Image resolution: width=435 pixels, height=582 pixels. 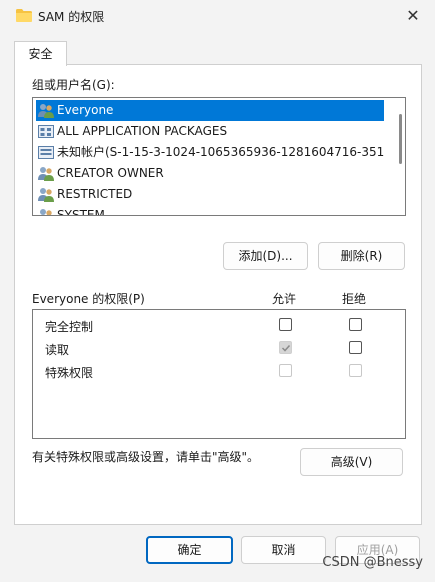 I want to click on list-item: Everyone, so click(x=210, y=110).